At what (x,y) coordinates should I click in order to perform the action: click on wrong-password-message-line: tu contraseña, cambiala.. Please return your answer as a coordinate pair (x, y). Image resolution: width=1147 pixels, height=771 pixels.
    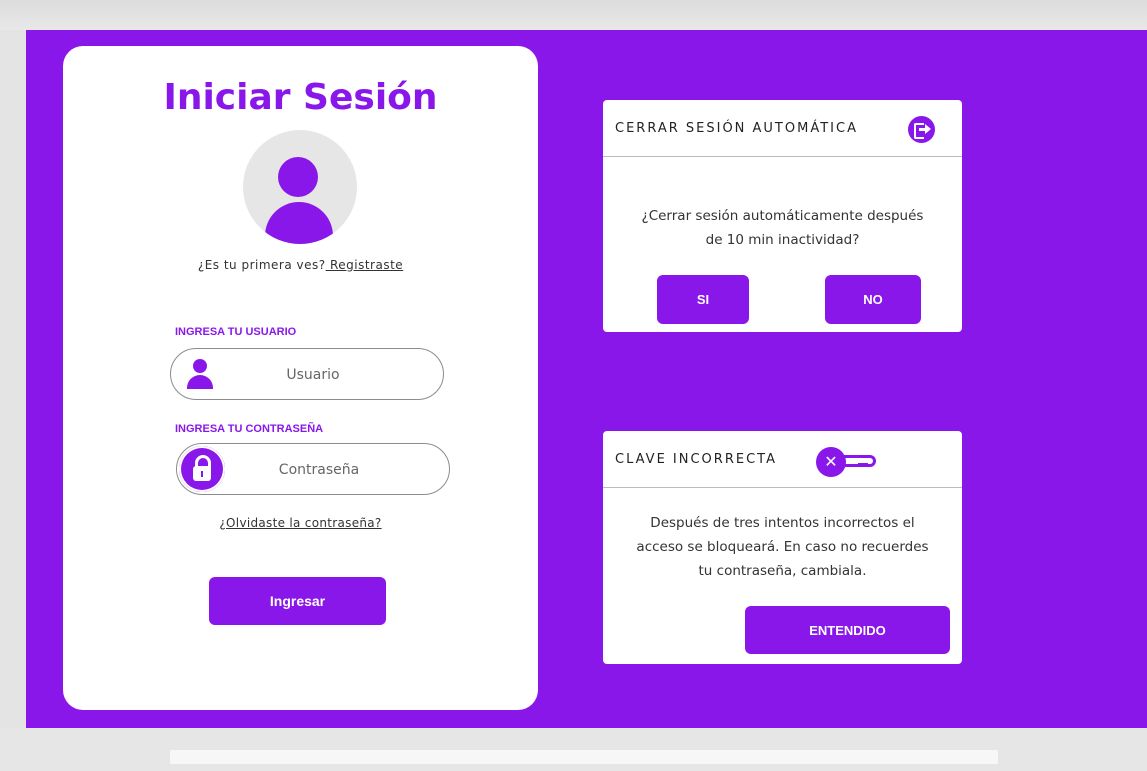
    Looking at the image, I should click on (782, 571).